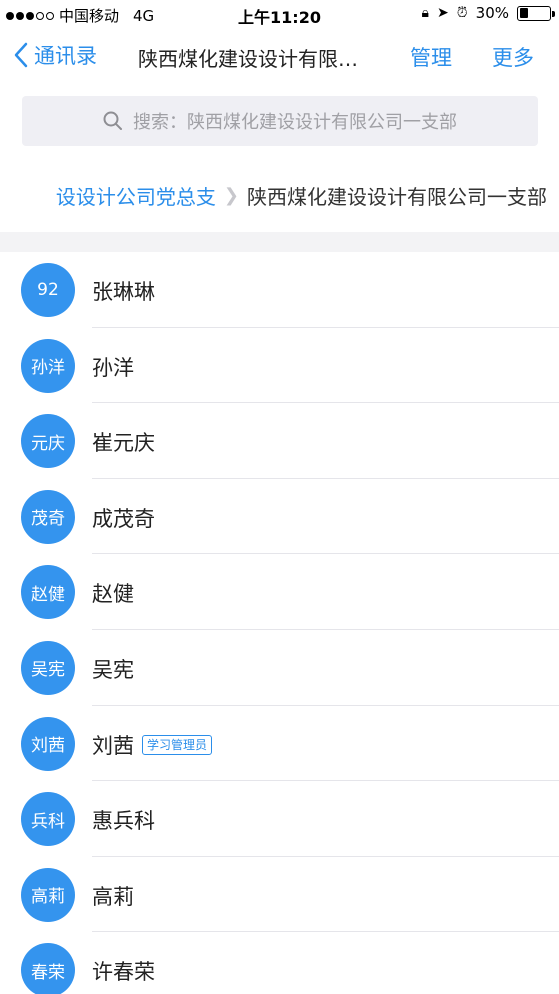  What do you see at coordinates (462, 13) in the screenshot?
I see `alarm-icon: ⏰︎` at bounding box center [462, 13].